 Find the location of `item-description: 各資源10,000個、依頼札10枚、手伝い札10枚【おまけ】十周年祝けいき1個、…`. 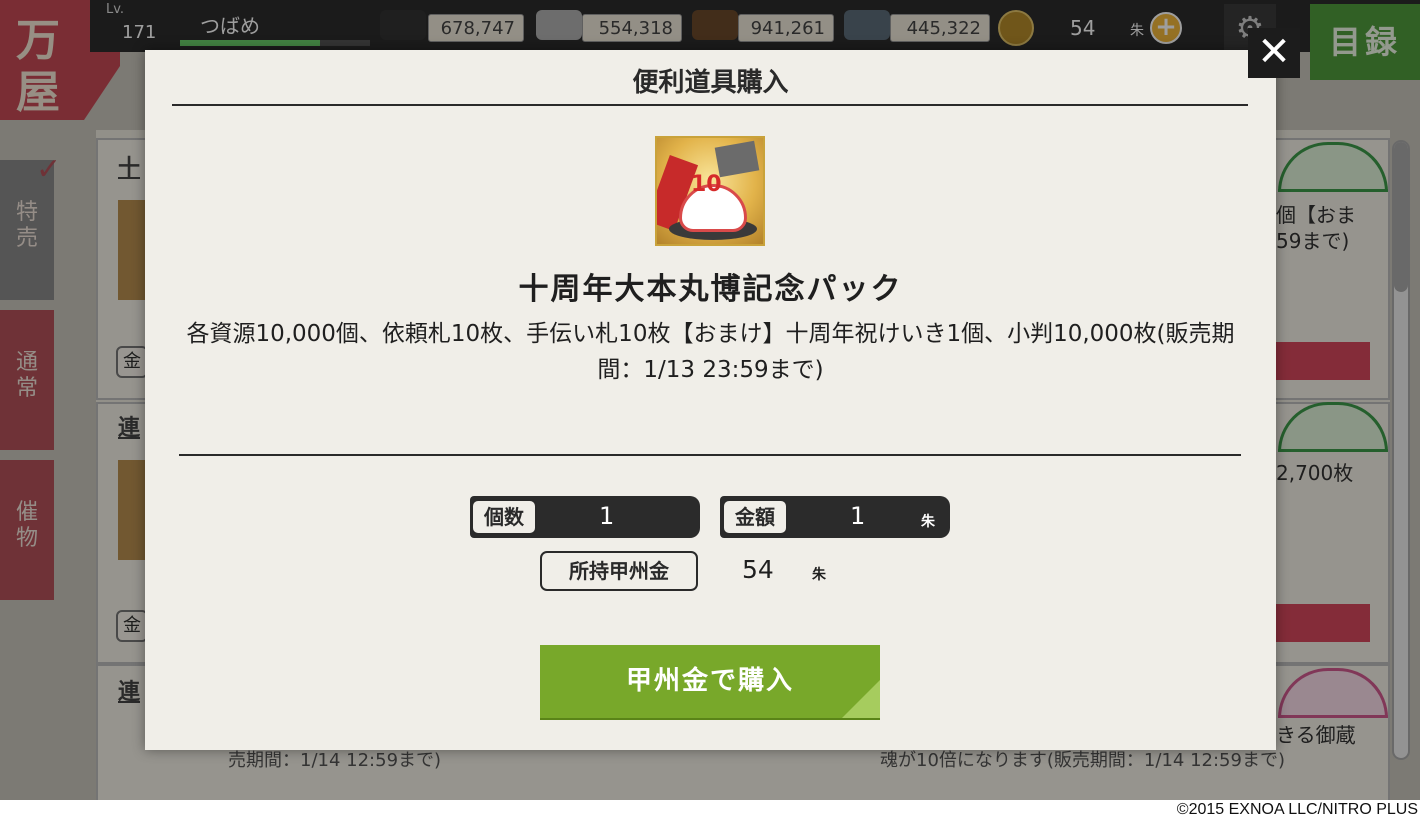

item-description: 各資源10,000個、依頼札10枚、手伝い札10枚【おまけ】十周年祝けいき1個、… is located at coordinates (710, 352).